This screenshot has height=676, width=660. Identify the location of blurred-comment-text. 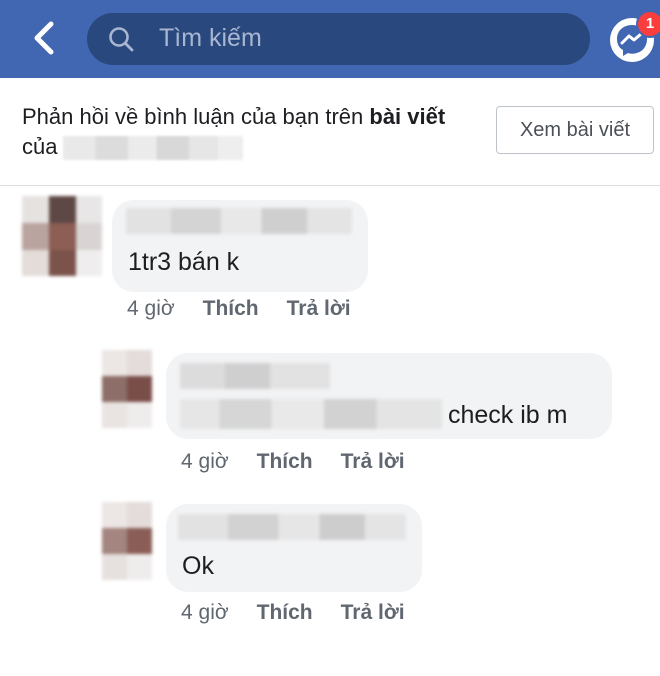
(311, 414).